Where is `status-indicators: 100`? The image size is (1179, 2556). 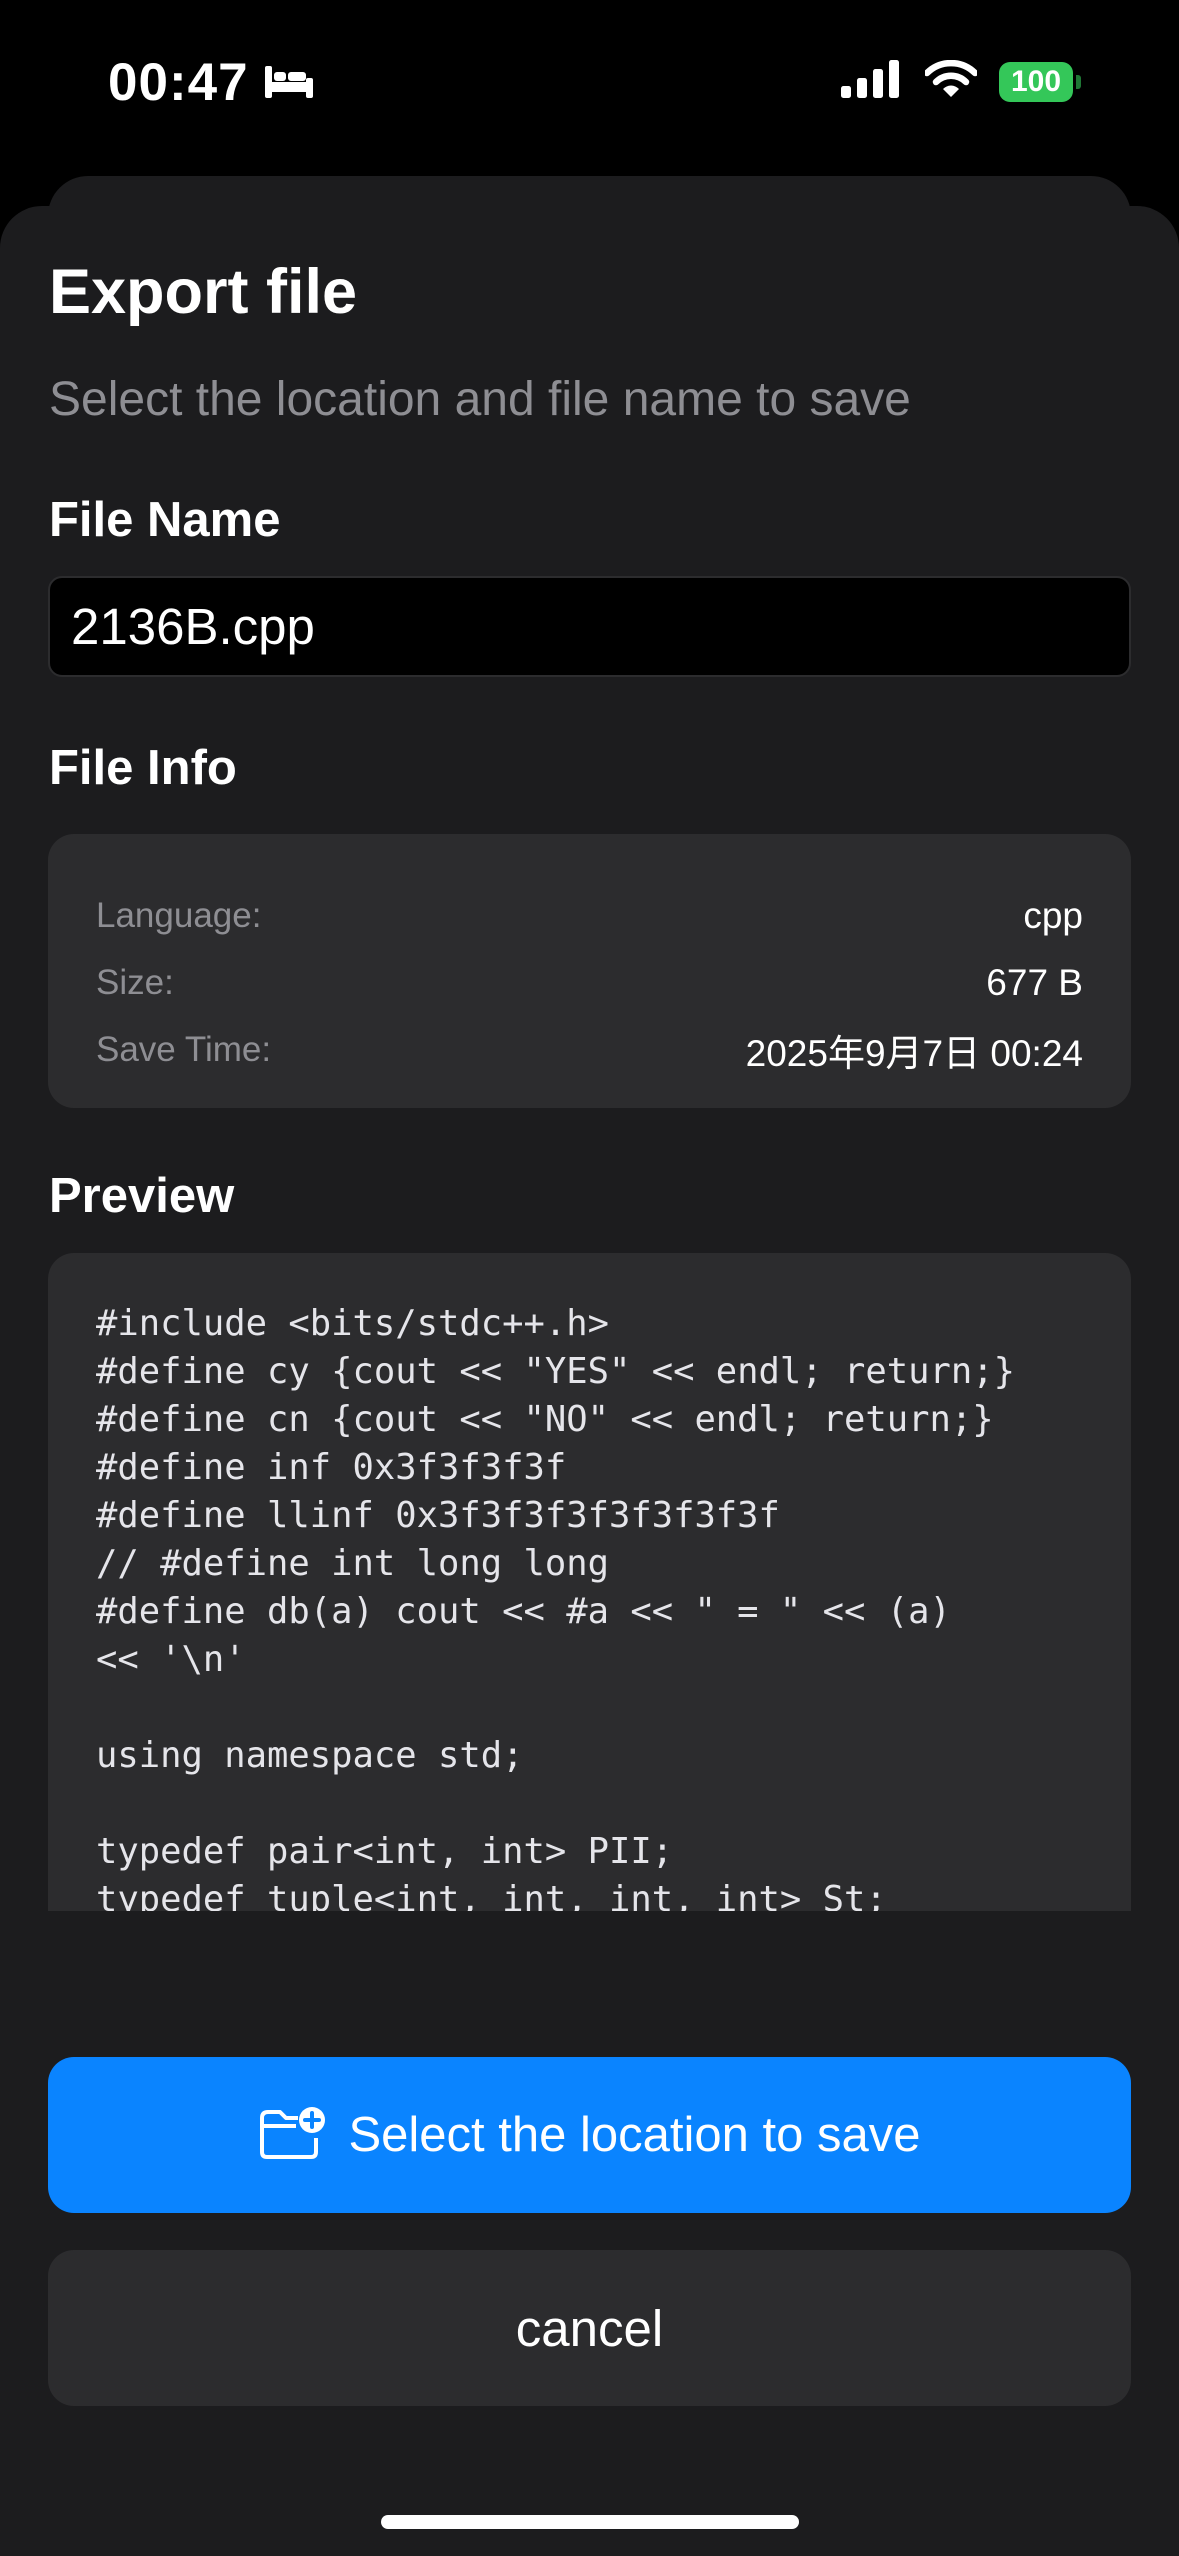 status-indicators: 100 is located at coordinates (961, 81).